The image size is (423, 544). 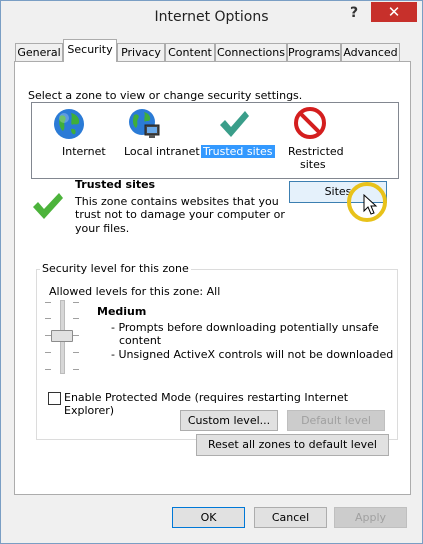 I want to click on ok-button: OK, so click(x=208, y=517).